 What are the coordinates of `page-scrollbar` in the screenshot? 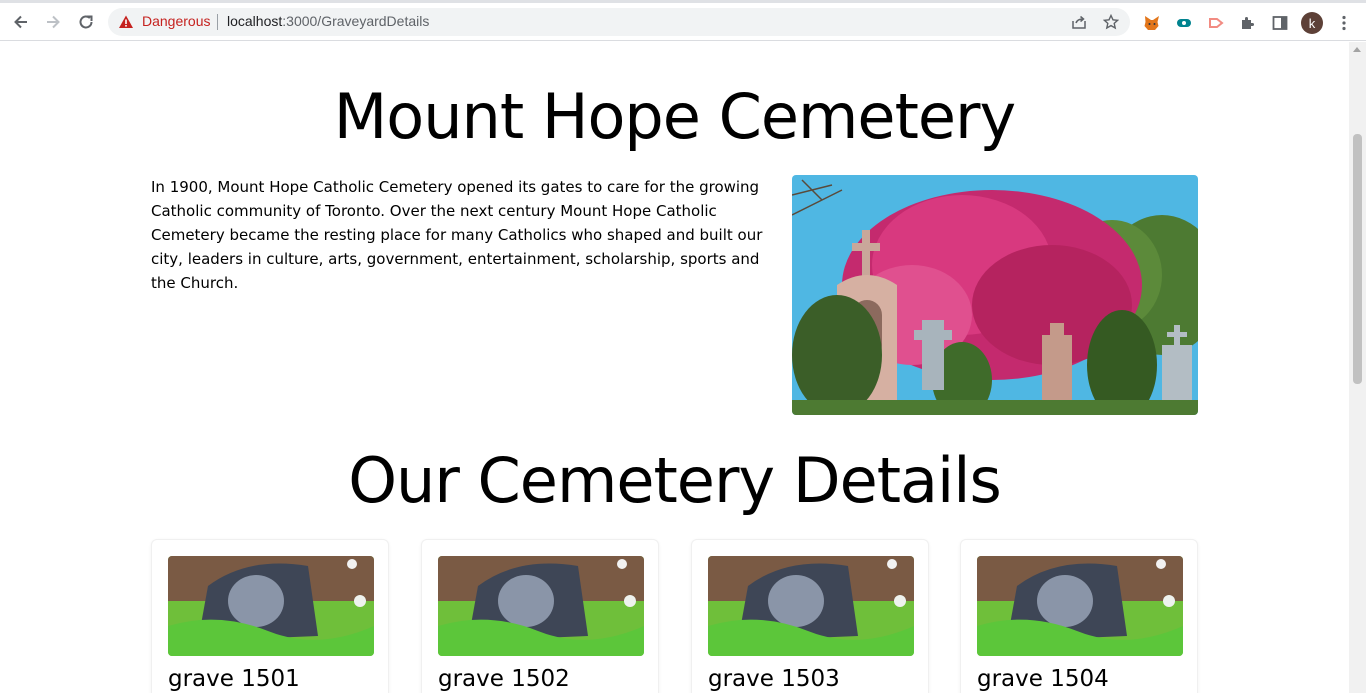 It's located at (1357, 367).